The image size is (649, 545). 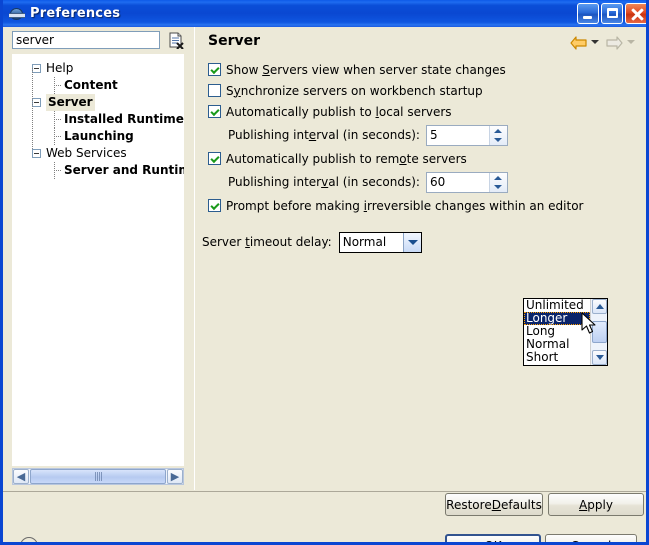 What do you see at coordinates (588, 13) in the screenshot?
I see `minimize-button` at bounding box center [588, 13].